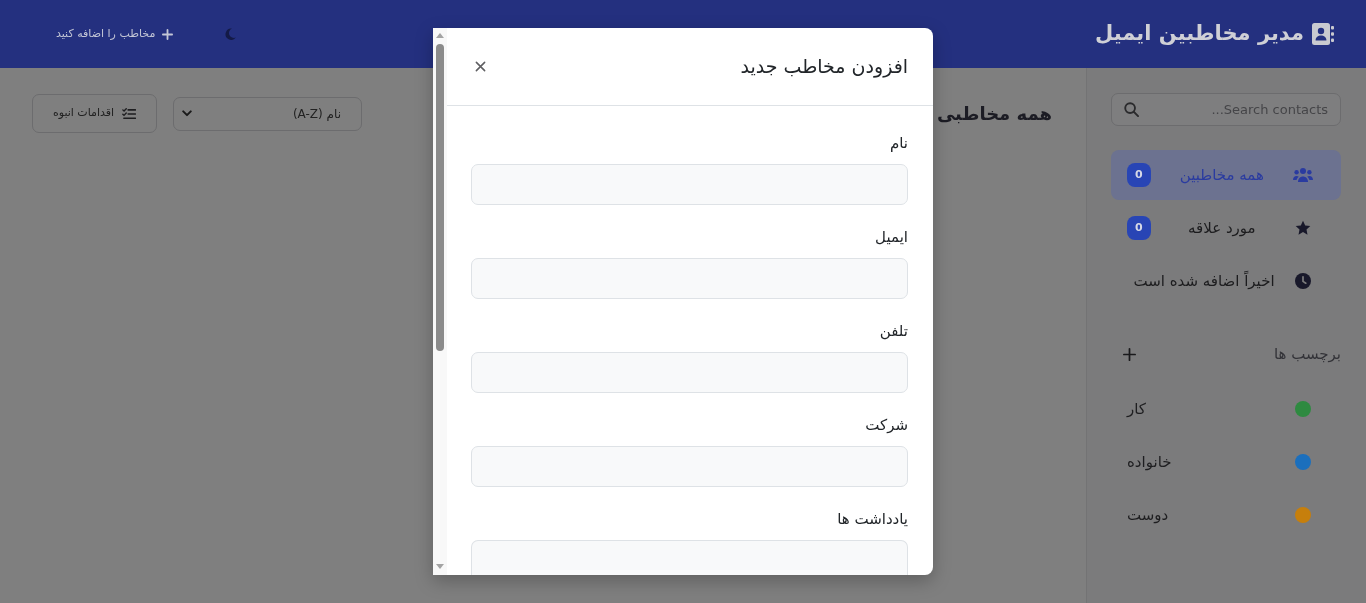  What do you see at coordinates (440, 35) in the screenshot?
I see `scroll-up-arrow-icon` at bounding box center [440, 35].